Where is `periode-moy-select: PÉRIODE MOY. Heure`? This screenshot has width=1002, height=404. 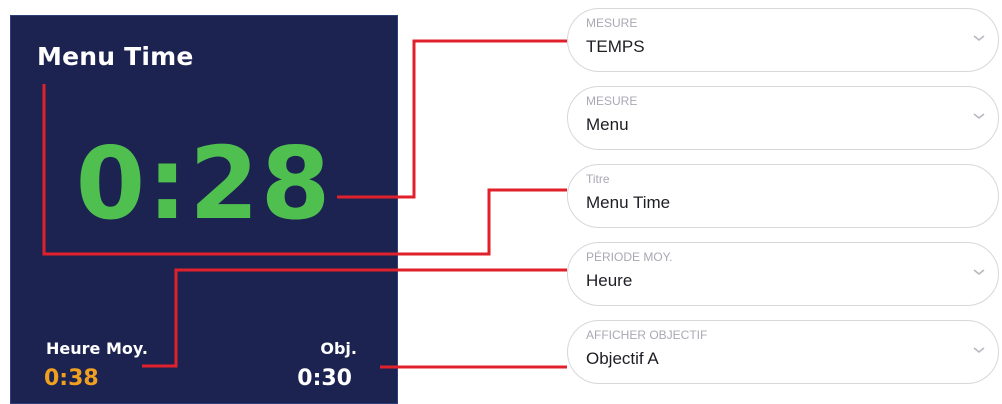
periode-moy-select: PÉRIODE MOY. Heure is located at coordinates (783, 274).